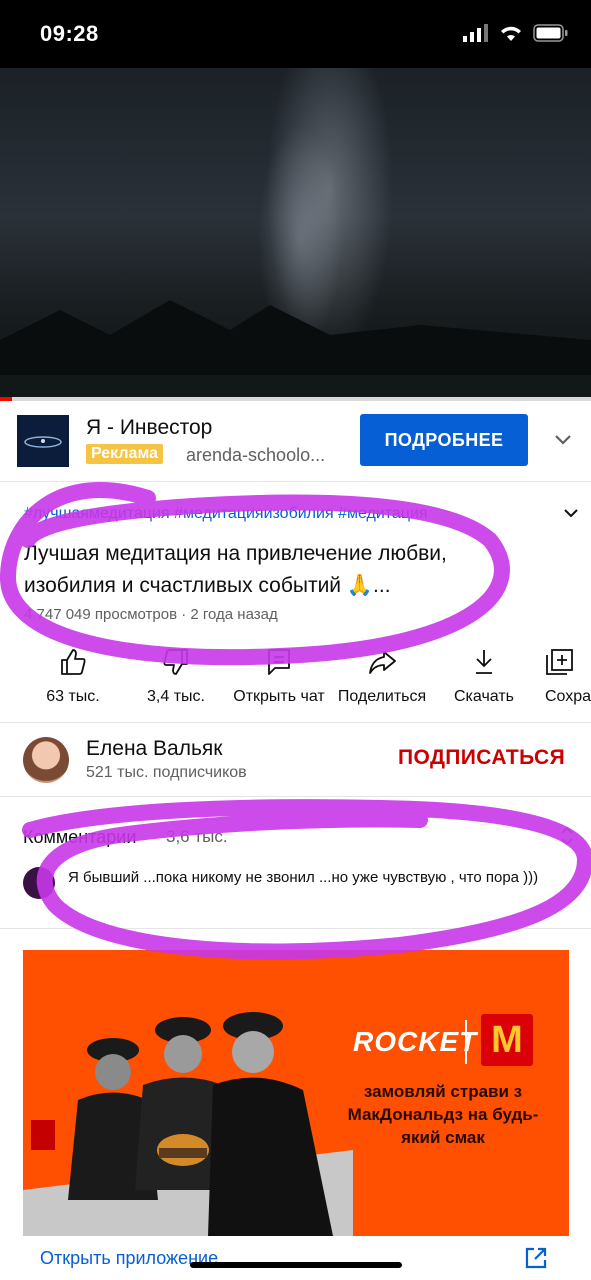  I want to click on like-icon, so click(73, 662).